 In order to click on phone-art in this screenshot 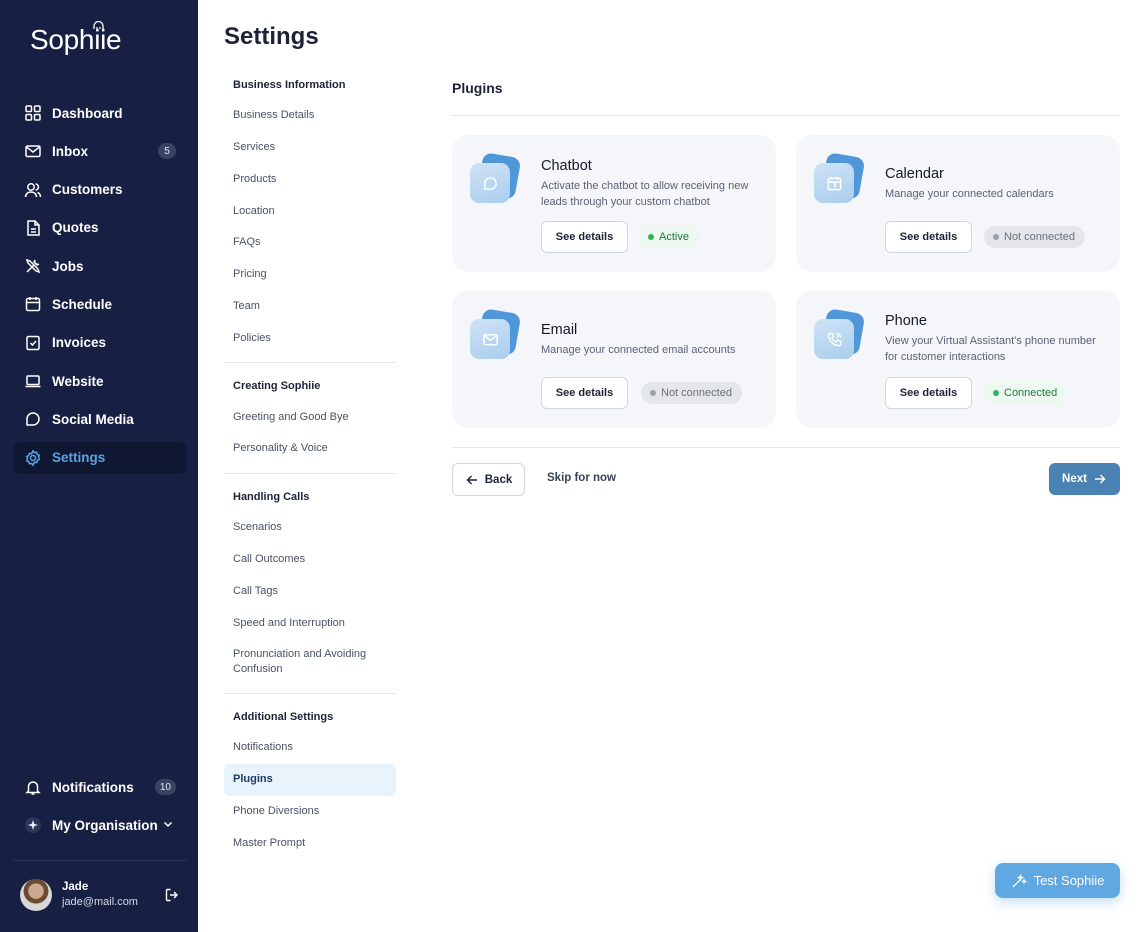, I will do `click(840, 333)`.